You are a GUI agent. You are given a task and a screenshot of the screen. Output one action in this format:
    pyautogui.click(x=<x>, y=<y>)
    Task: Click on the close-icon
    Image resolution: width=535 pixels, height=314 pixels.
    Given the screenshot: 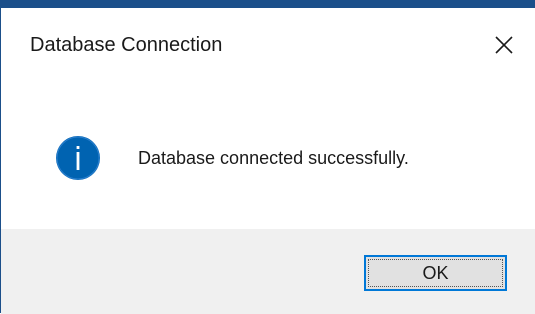 What is the action you would take?
    pyautogui.click(x=504, y=45)
    